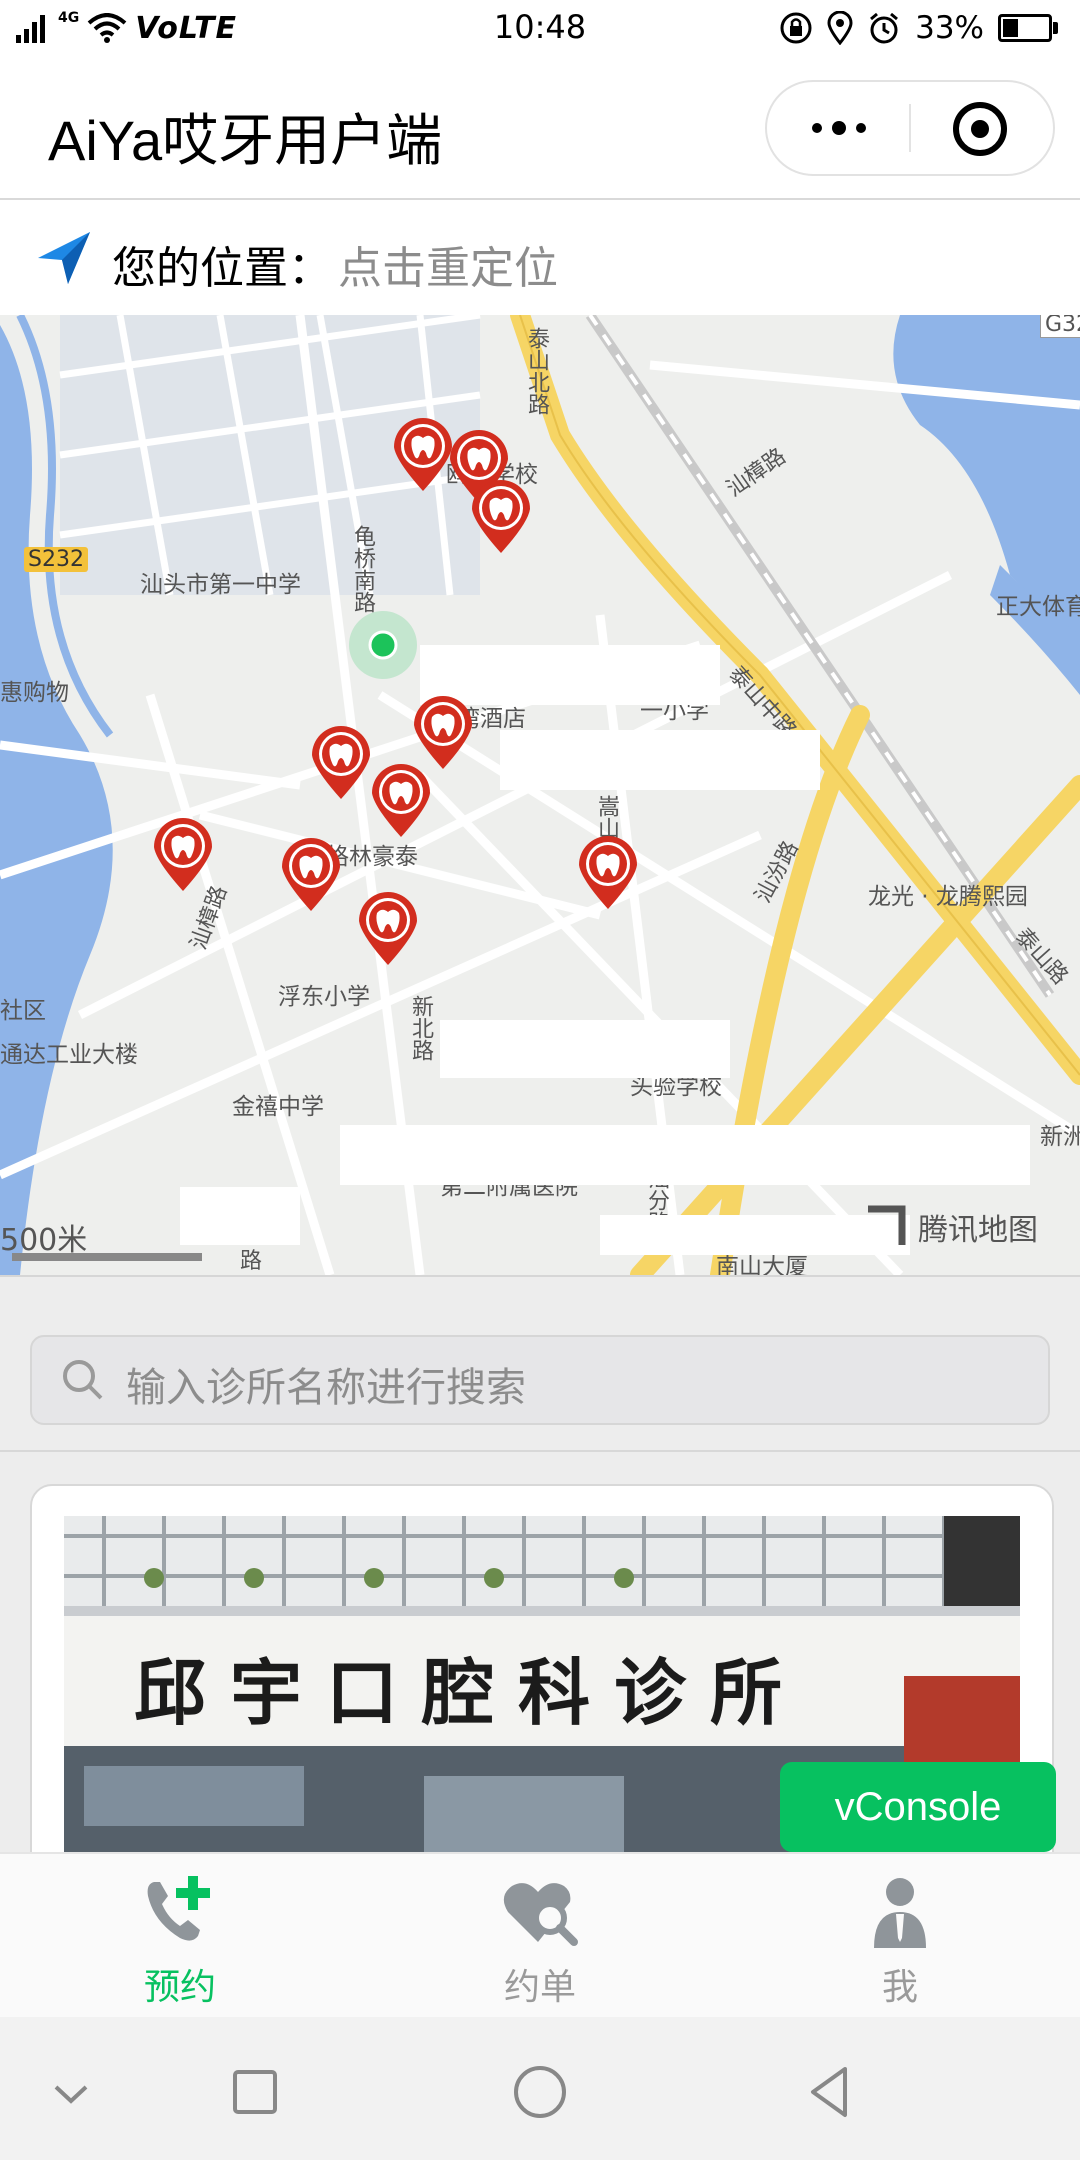 This screenshot has height=2160, width=1080. I want to click on relocate-link: 点击重定位, so click(448, 264).